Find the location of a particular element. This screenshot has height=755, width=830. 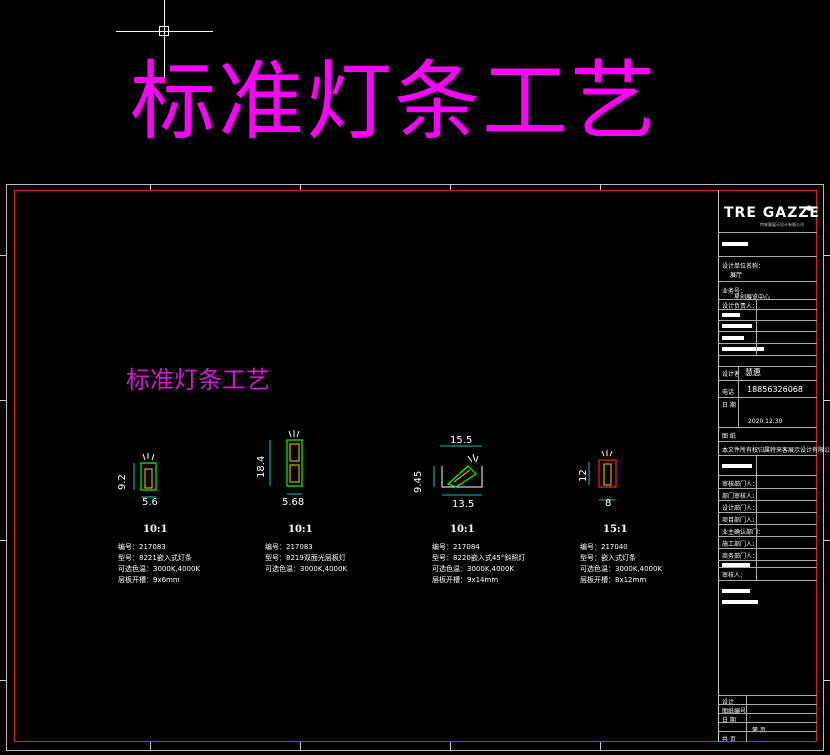

detail-2-dim-height: 18.4 is located at coordinates (261, 466).